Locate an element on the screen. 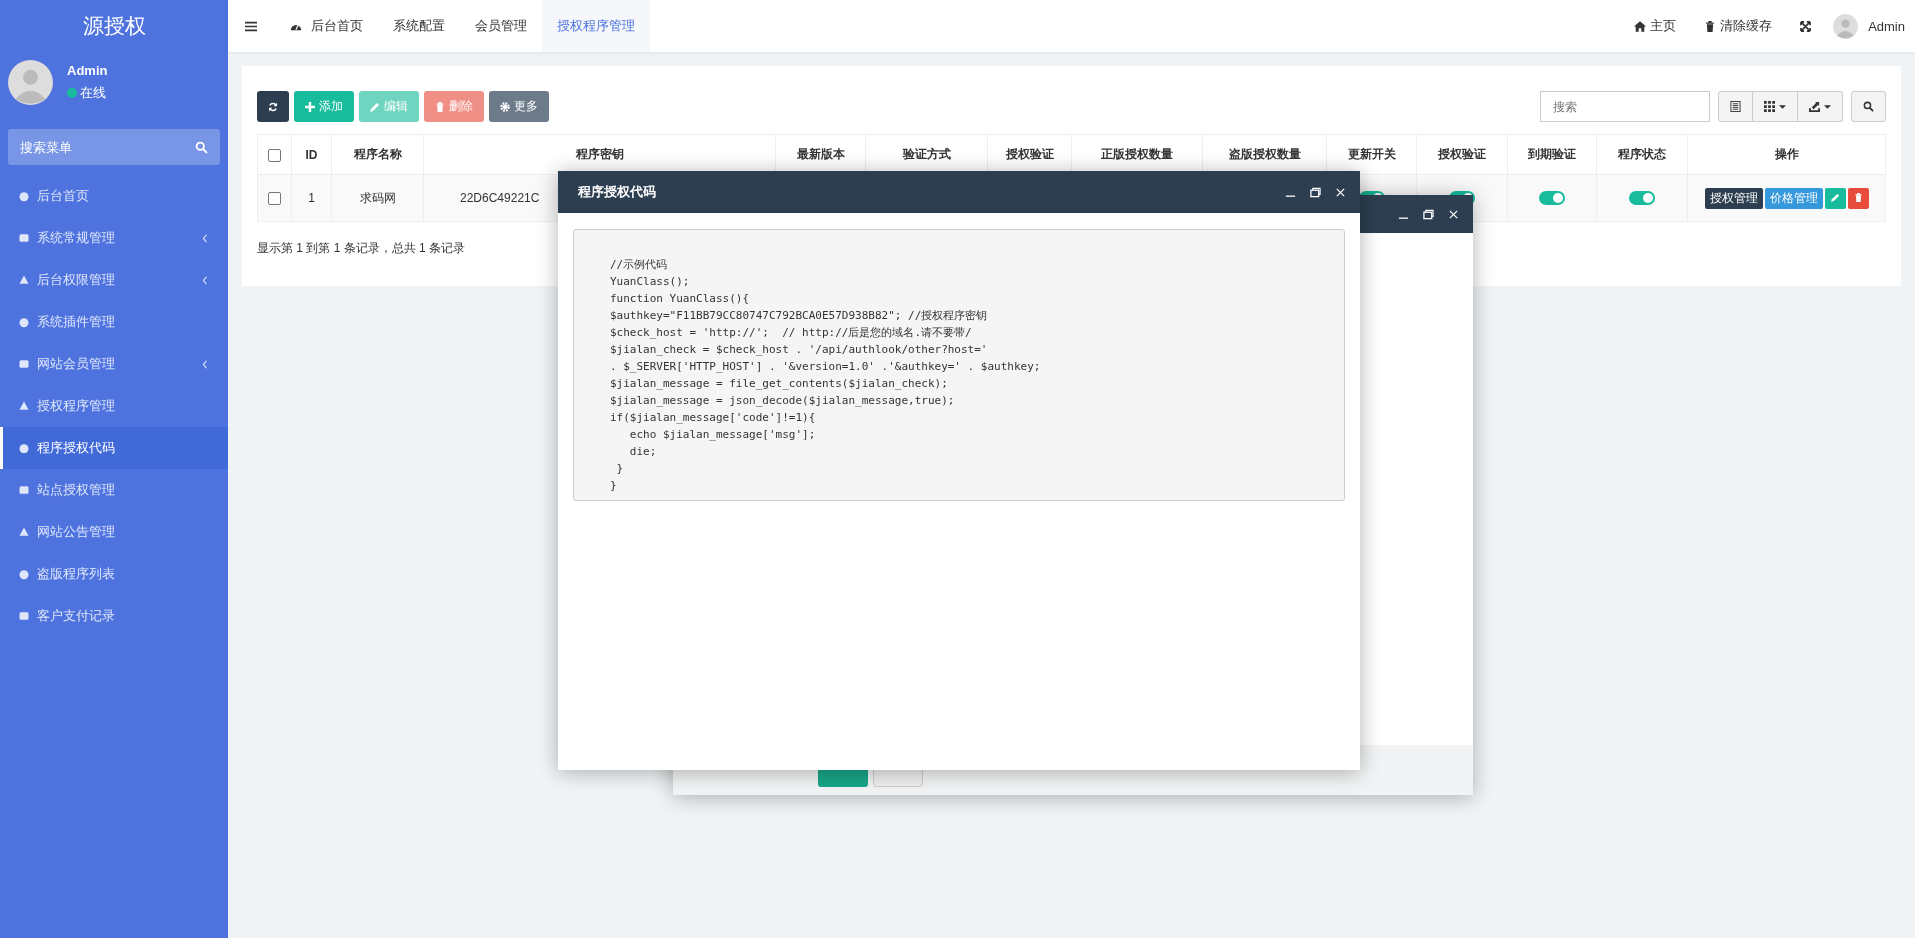 The width and height of the screenshot is (1915, 938). menu-item: 程序授权代码 is located at coordinates (114, 448).